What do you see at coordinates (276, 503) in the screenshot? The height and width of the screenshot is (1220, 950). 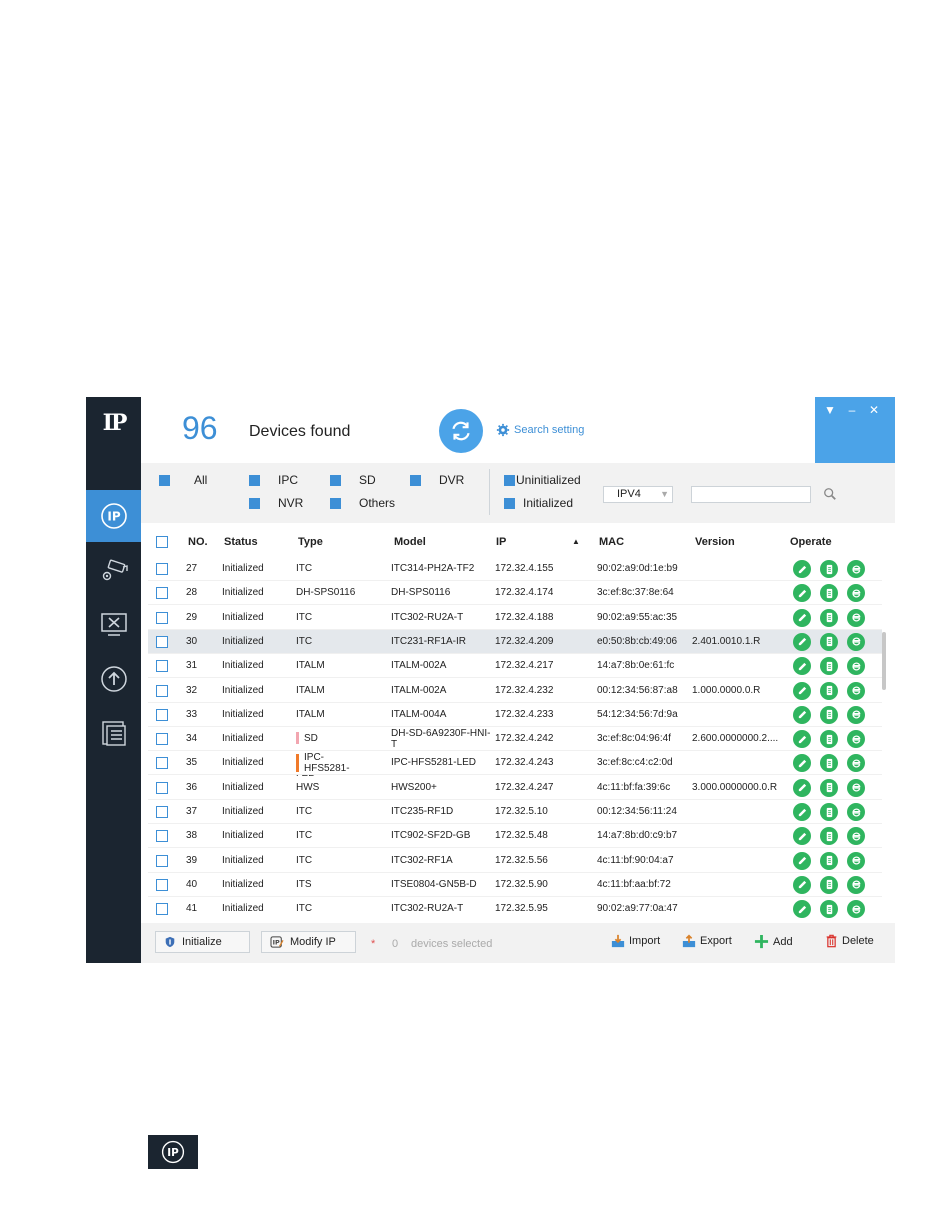 I see `filter-nvr: NVR` at bounding box center [276, 503].